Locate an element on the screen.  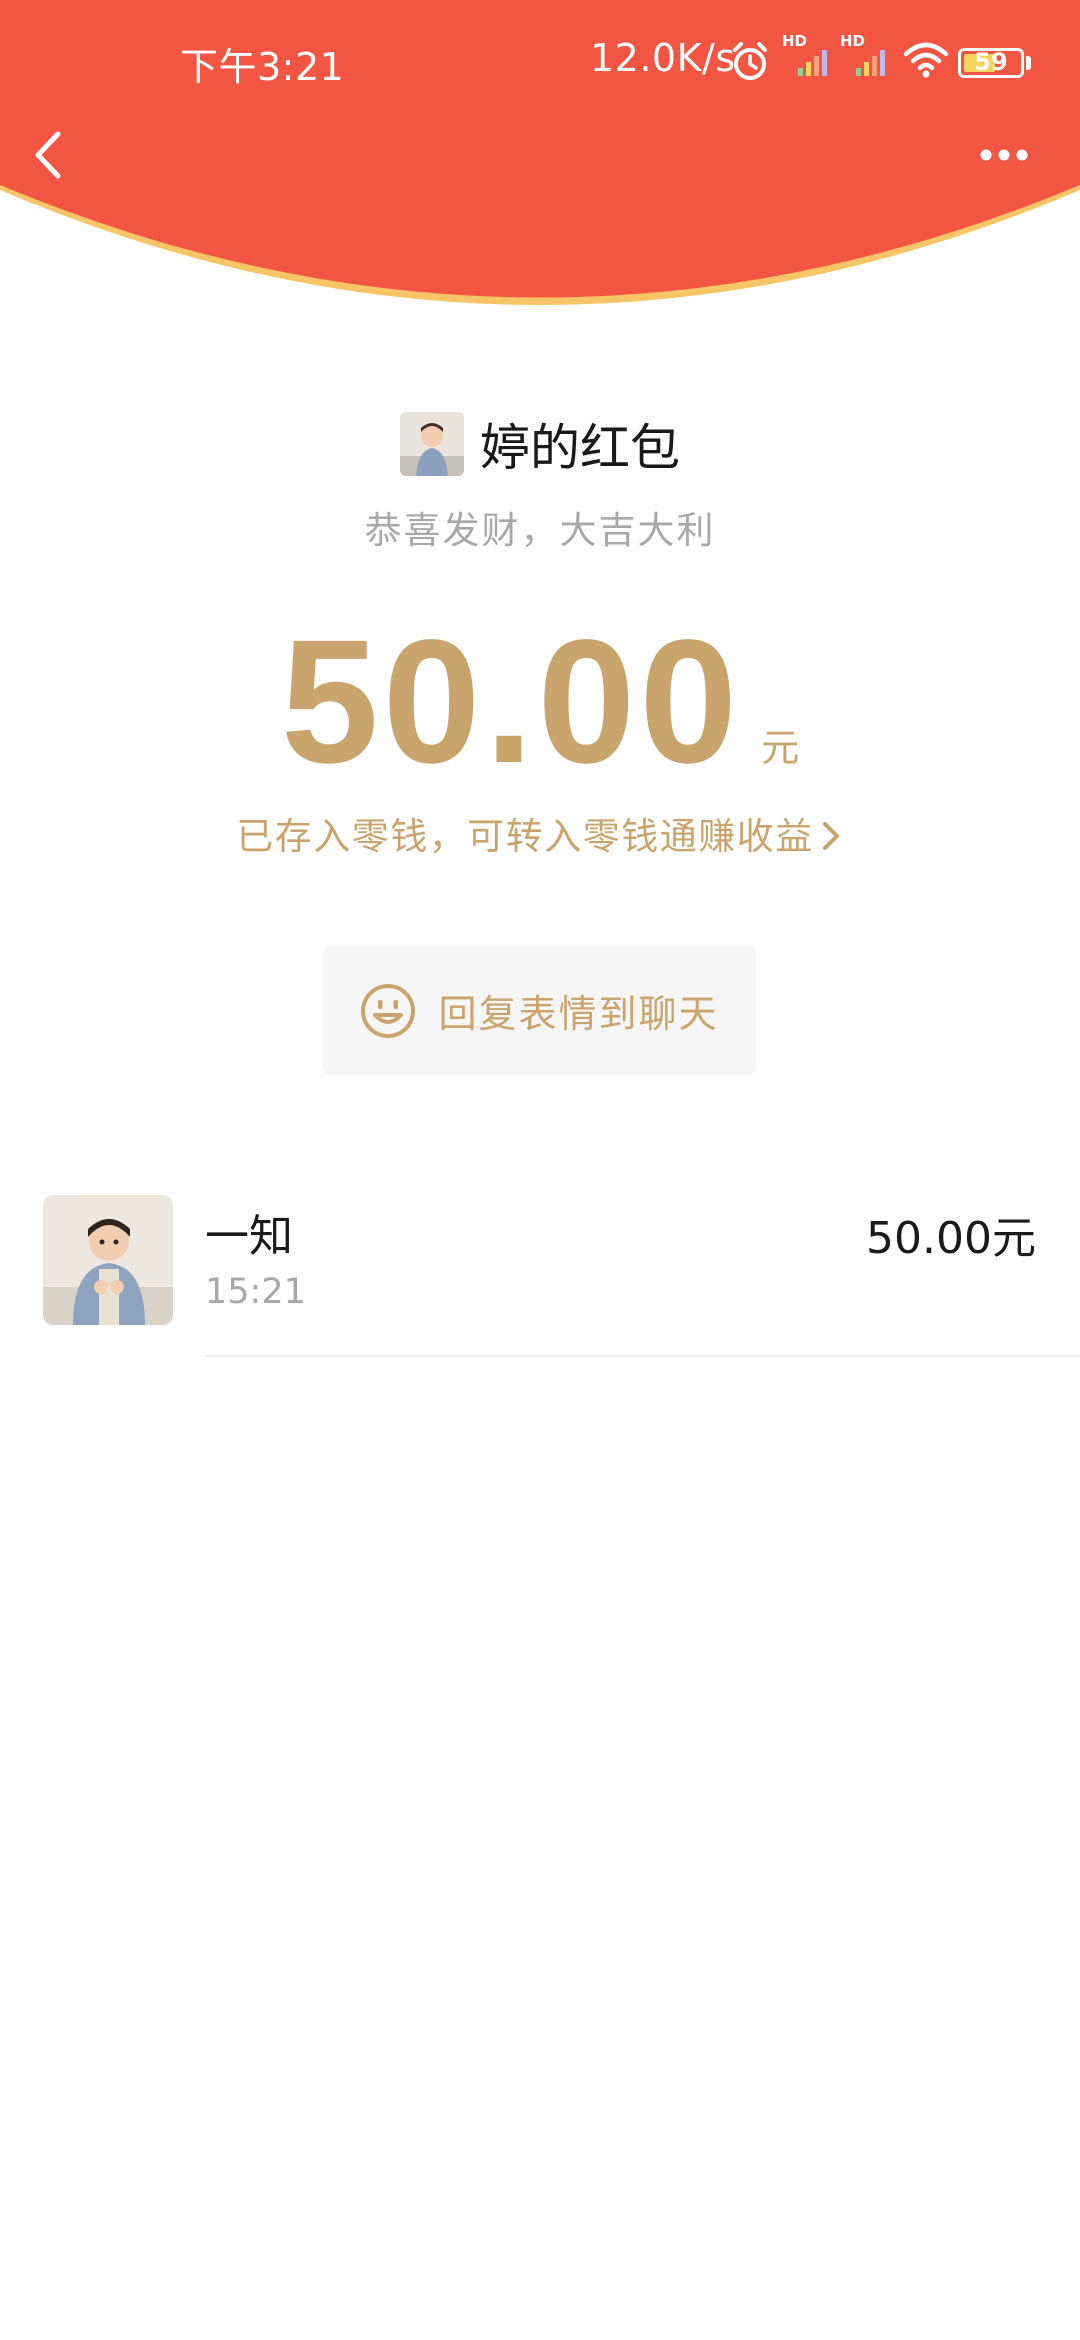
amount-value: 50.00 is located at coordinates (511, 702).